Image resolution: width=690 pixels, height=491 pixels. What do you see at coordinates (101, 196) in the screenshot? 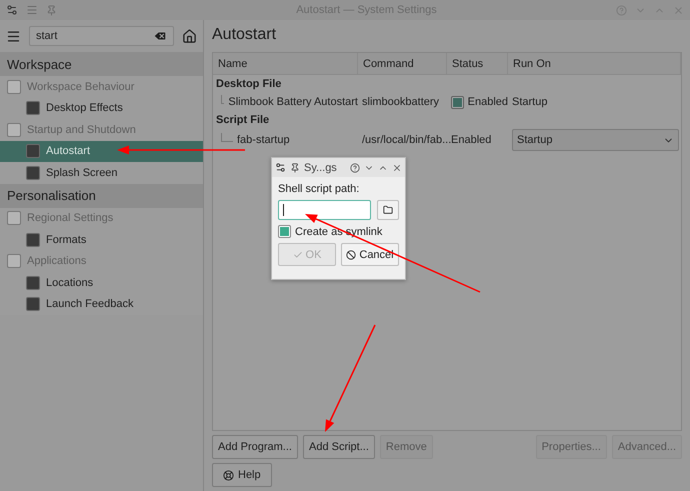
I see `section-header: Personalisation` at bounding box center [101, 196].